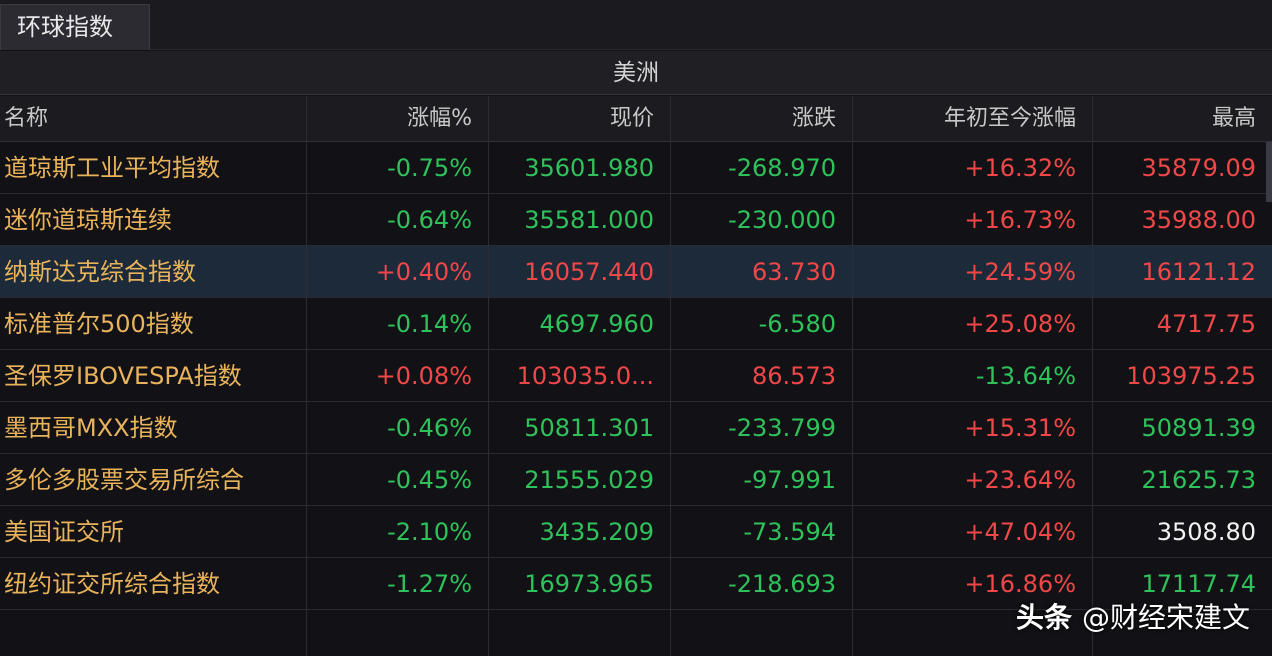 The height and width of the screenshot is (656, 1272). What do you see at coordinates (1020, 532) in the screenshot?
I see `ytd-cell: +47.04%` at bounding box center [1020, 532].